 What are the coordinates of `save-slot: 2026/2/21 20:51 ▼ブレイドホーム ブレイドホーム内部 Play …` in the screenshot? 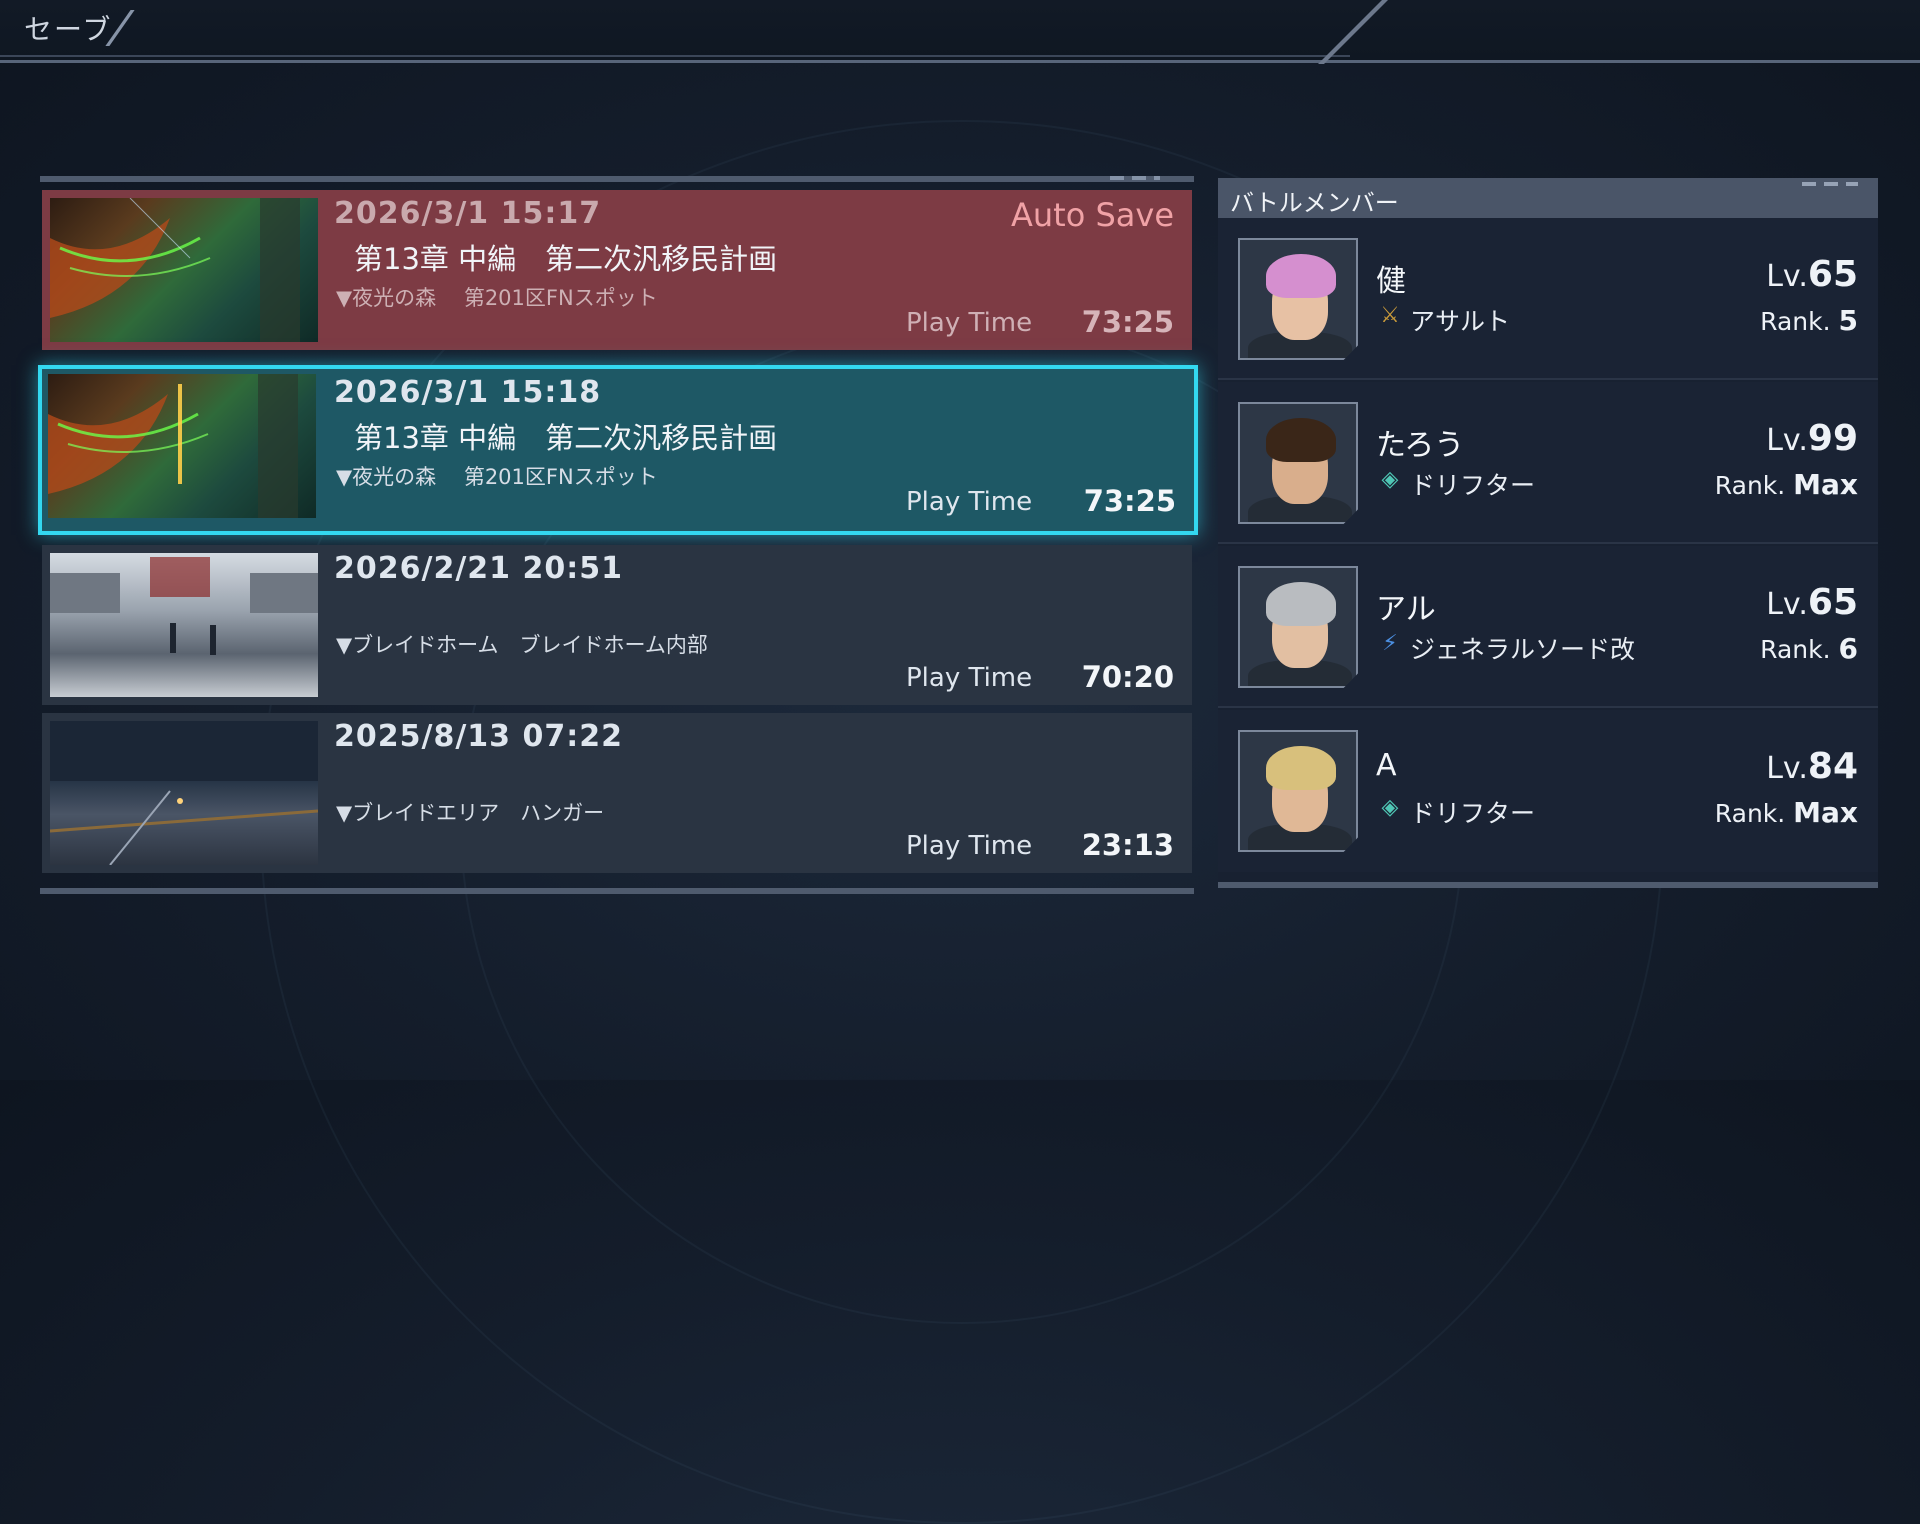 It's located at (617, 625).